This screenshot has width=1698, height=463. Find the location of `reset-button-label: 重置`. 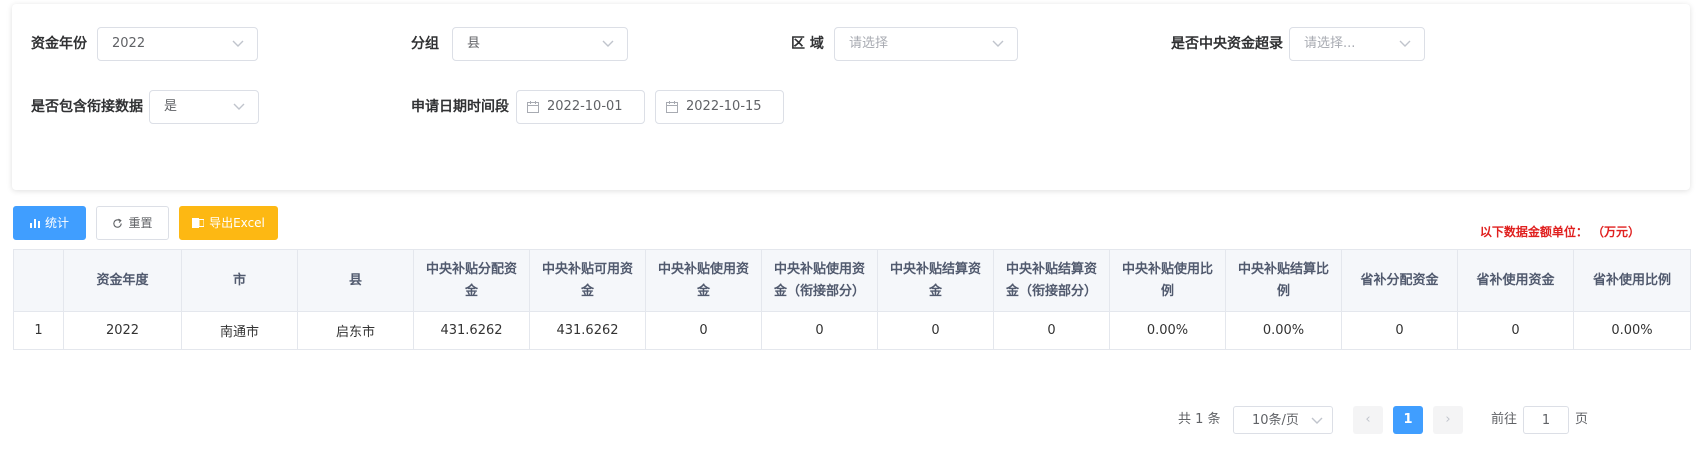

reset-button-label: 重置 is located at coordinates (140, 223).